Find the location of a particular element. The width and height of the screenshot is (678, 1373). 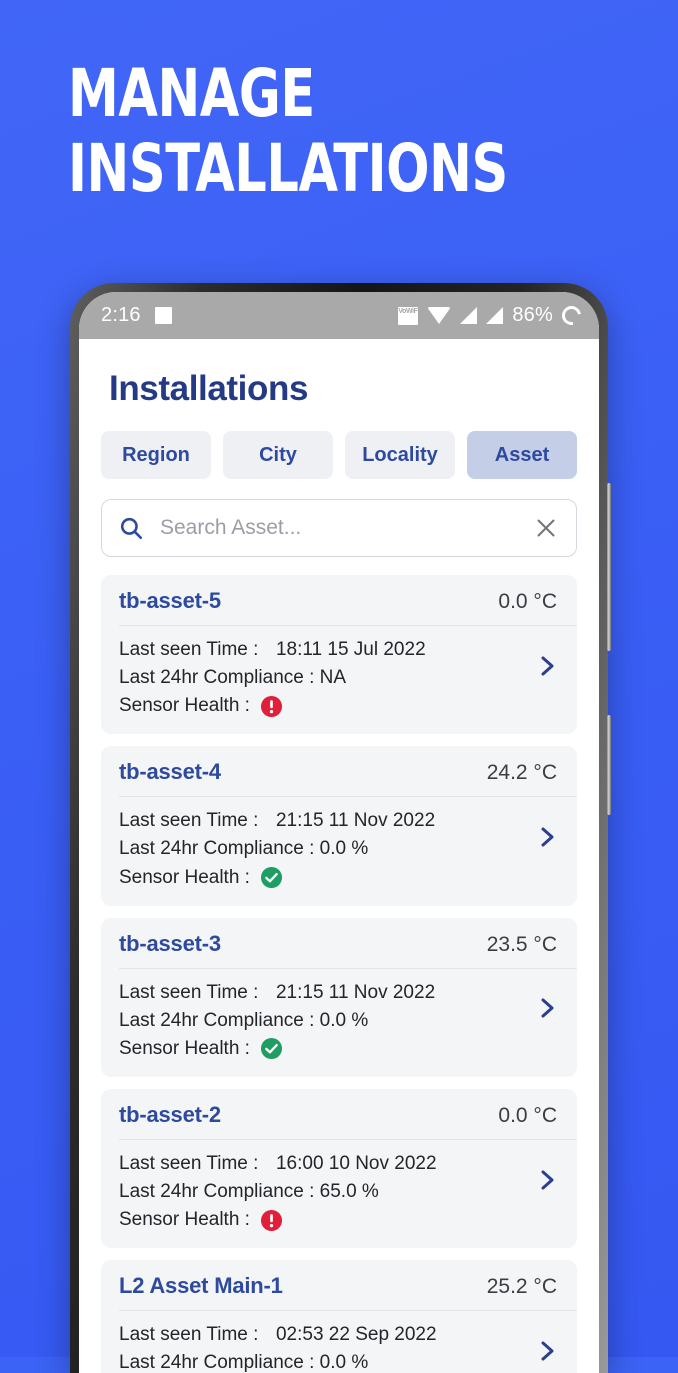

power-button is located at coordinates (609, 765).